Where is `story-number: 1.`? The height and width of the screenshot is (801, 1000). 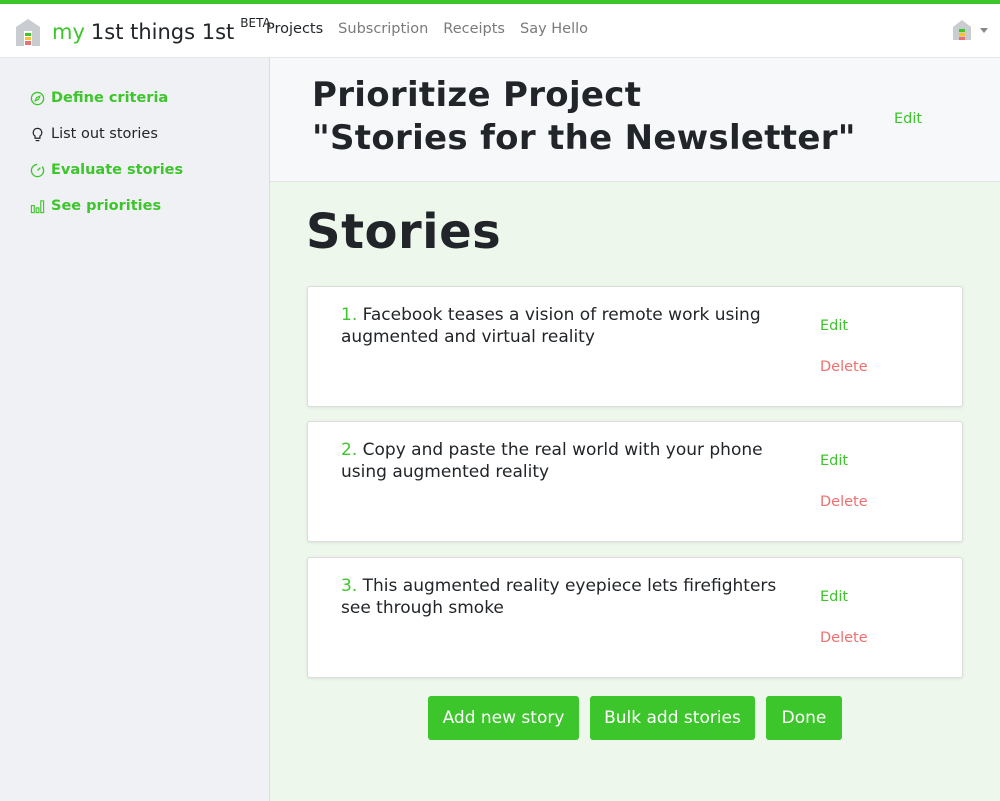
story-number: 1. is located at coordinates (349, 315).